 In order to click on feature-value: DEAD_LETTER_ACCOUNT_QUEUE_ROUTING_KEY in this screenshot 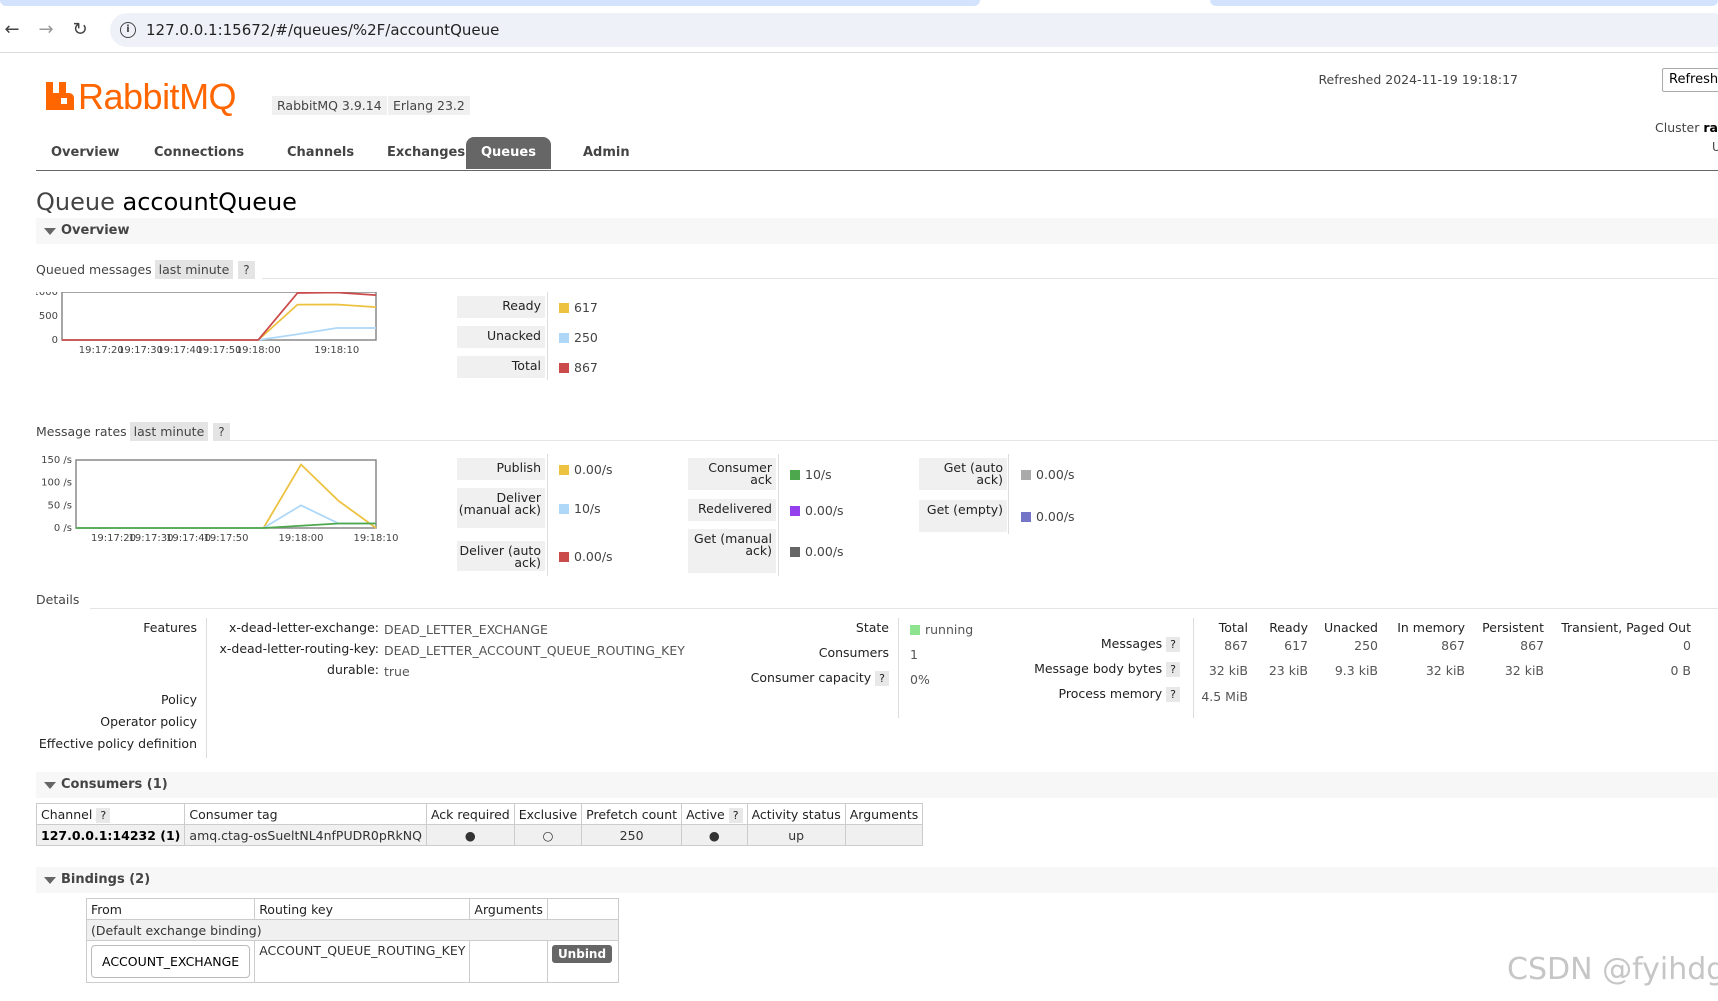, I will do `click(534, 650)`.